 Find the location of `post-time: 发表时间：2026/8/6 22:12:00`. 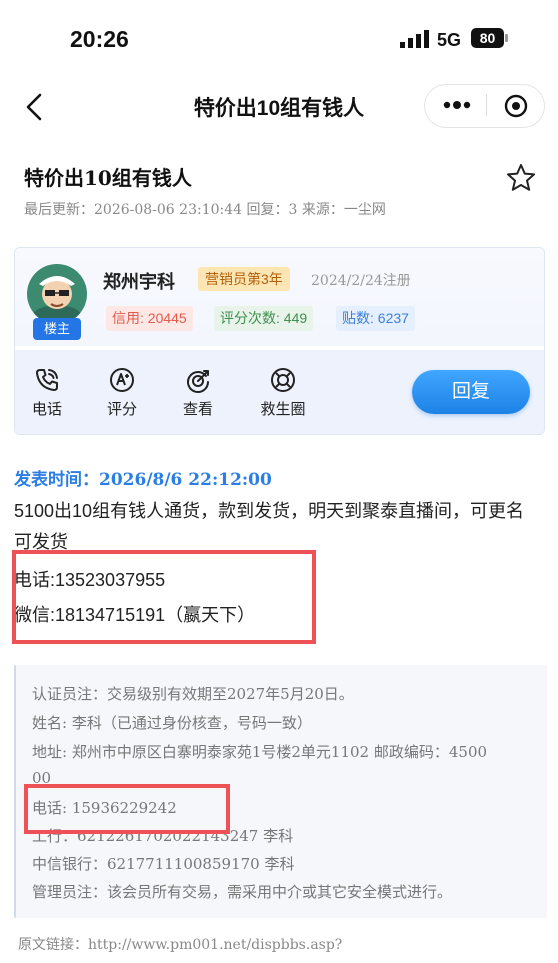

post-time: 发表时间：2026/8/6 22:12:00 is located at coordinates (143, 480).